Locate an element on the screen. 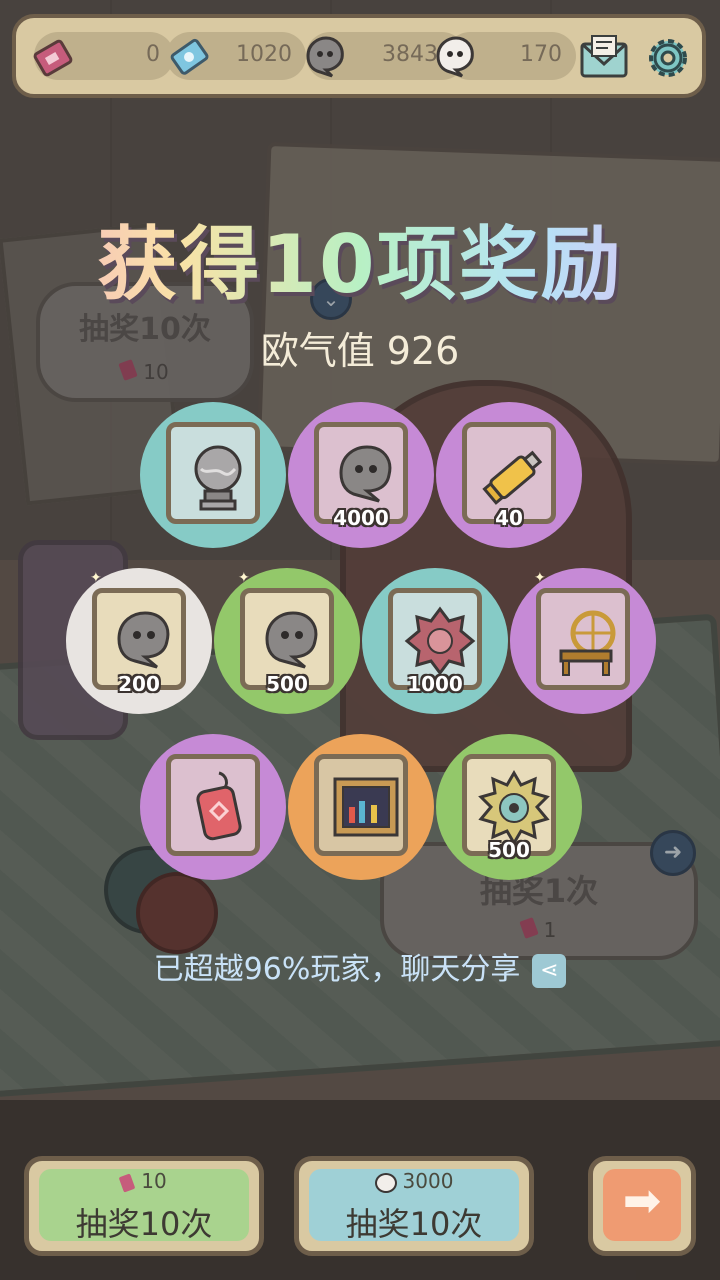  reward-quantity: 1000 is located at coordinates (435, 684).